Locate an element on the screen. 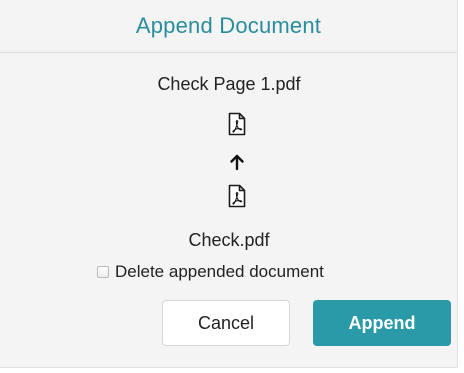  delete-appended-label: Delete appended document is located at coordinates (219, 271).